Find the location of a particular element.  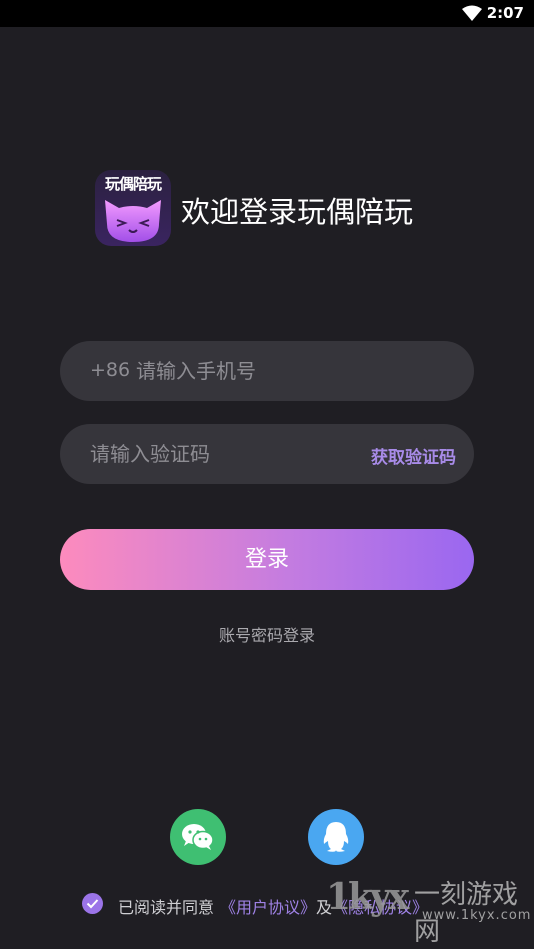

country-code-prefix: +86 is located at coordinates (110, 370).